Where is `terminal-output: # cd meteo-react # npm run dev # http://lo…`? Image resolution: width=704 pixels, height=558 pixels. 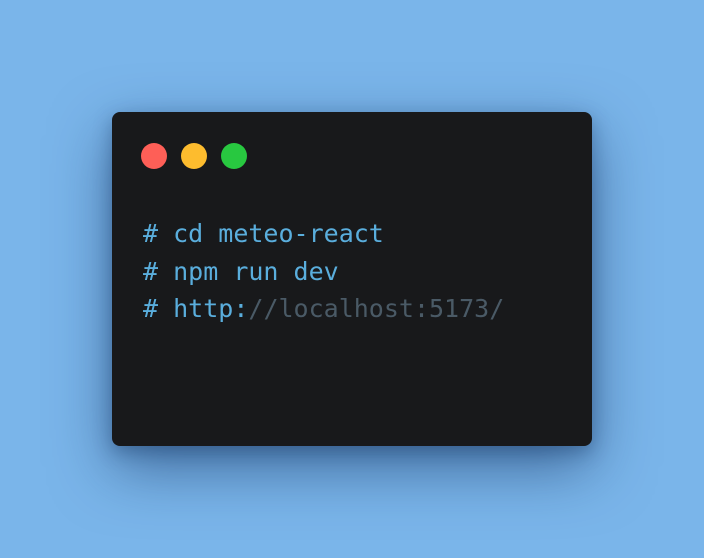 terminal-output: # cd meteo-react # npm run dev # http://lo… is located at coordinates (323, 271).